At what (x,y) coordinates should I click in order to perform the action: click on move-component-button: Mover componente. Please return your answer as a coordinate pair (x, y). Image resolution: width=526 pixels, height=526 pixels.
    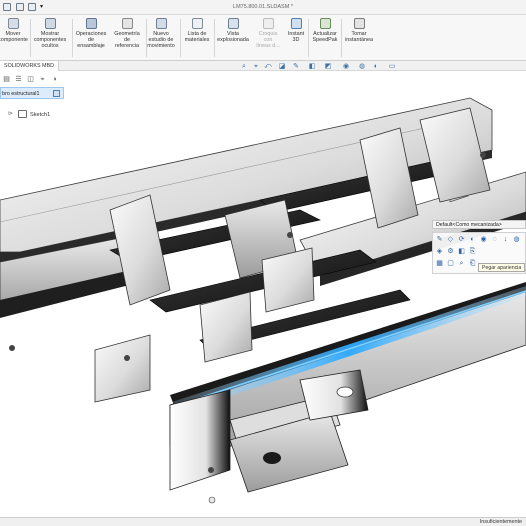
    Looking at the image, I should click on (15, 30).